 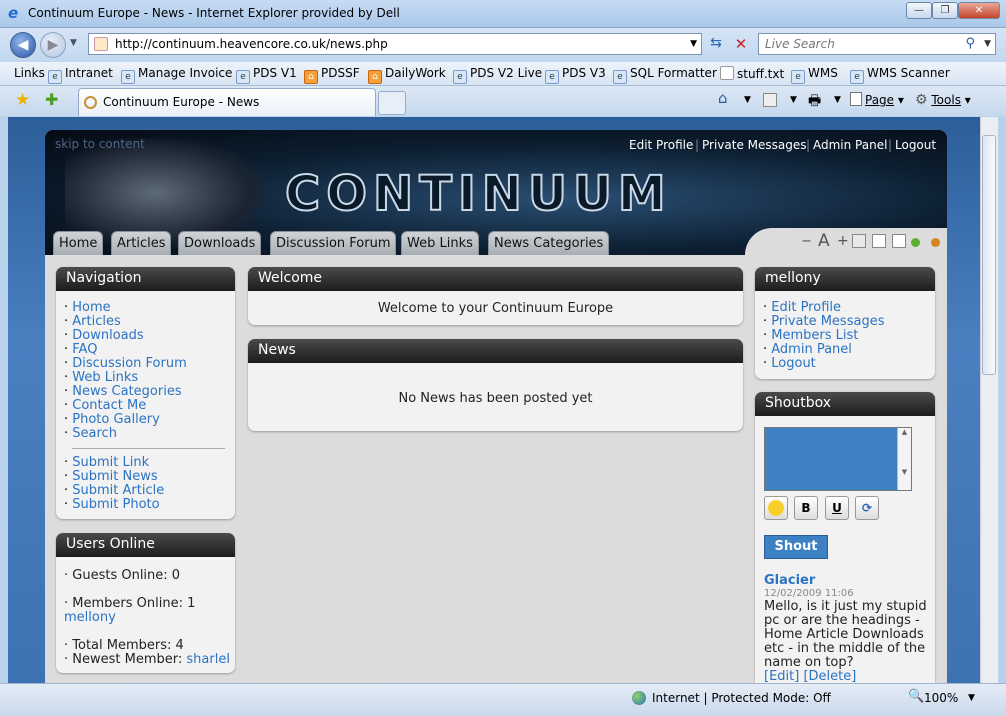 I want to click on nav-item: · FAQ, so click(x=149, y=350).